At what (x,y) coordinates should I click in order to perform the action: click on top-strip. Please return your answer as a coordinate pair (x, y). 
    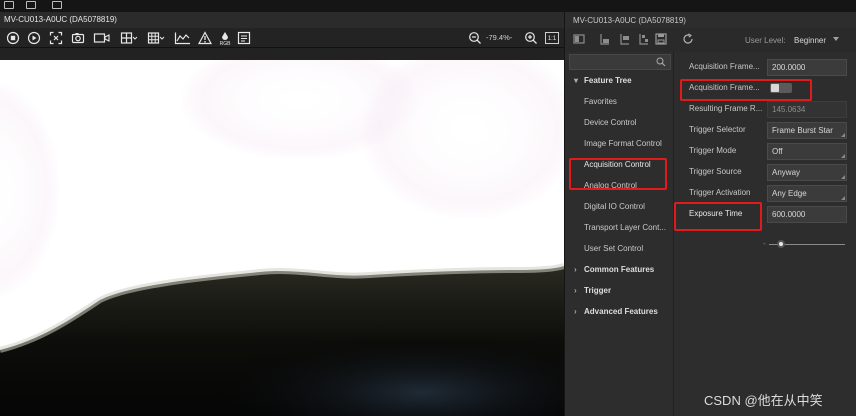
    Looking at the image, I should click on (428, 6).